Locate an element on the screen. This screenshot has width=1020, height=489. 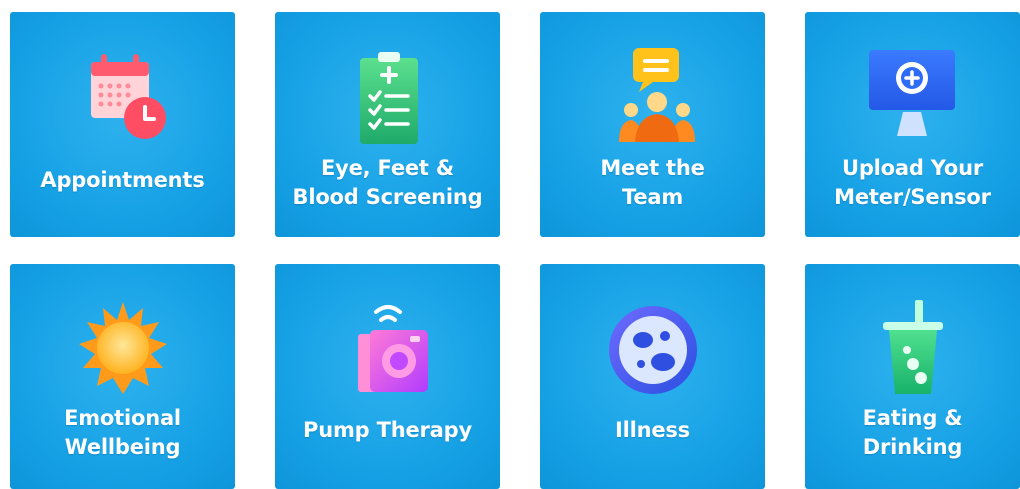
eating-drinking-tile: Eating & Drinking is located at coordinates (912, 376).